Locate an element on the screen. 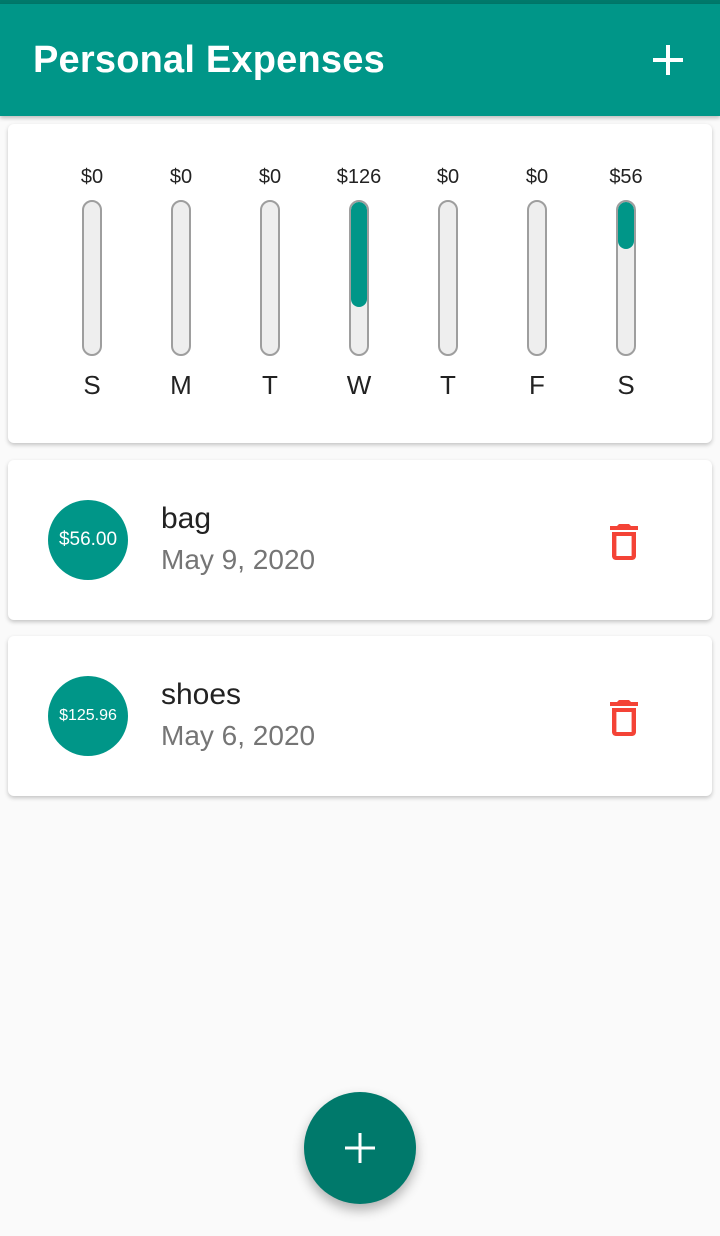 Image resolution: width=720 pixels, height=1236 pixels. chart-bar: $0 F is located at coordinates (537, 283).